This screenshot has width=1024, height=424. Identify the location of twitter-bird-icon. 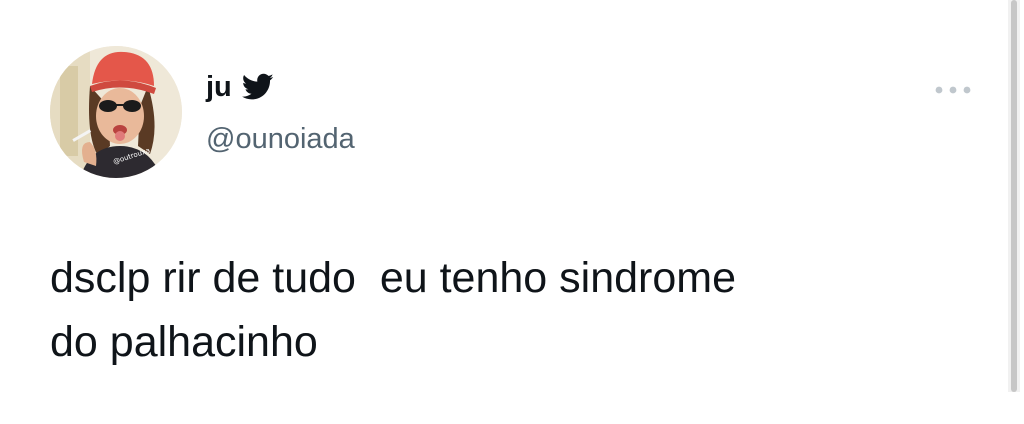
(257, 87).